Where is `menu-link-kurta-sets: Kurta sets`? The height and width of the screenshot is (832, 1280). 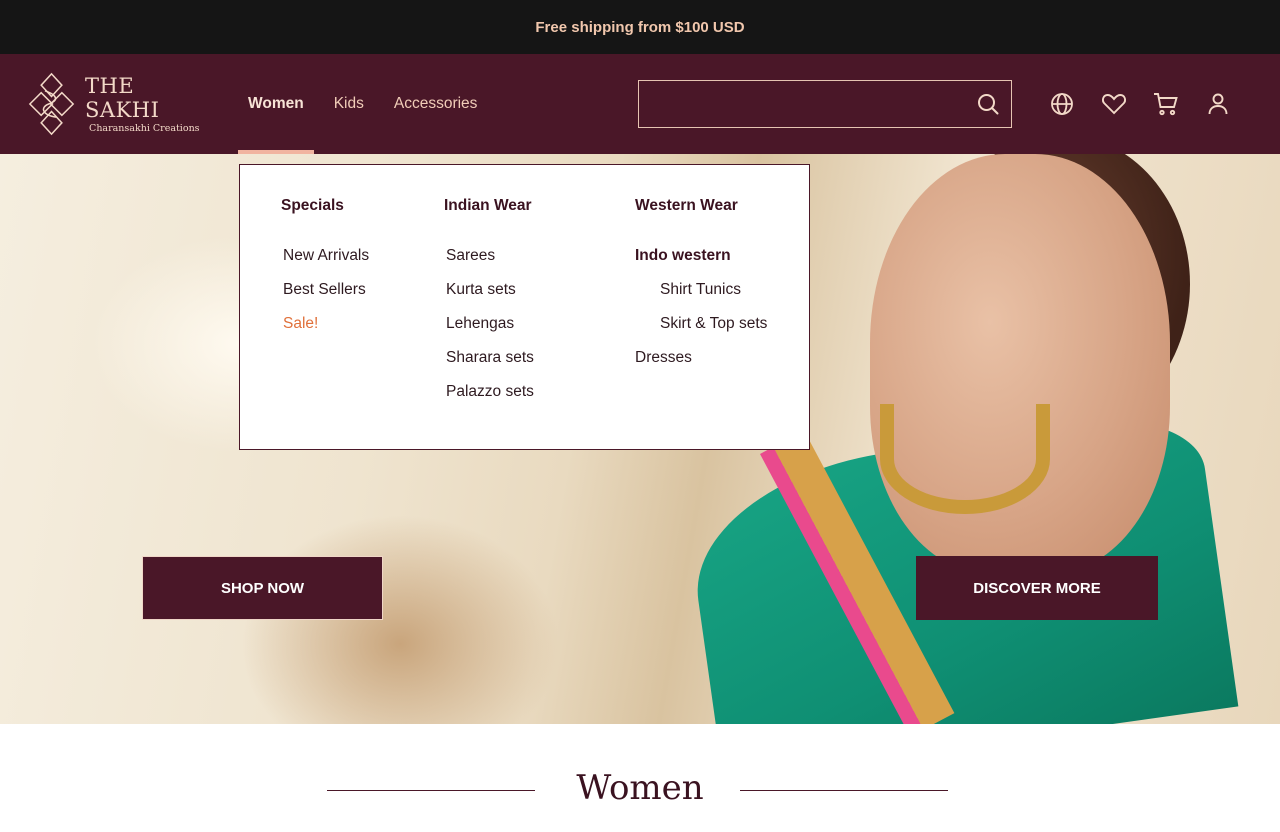
menu-link-kurta-sets: Kurta sets is located at coordinates (481, 290).